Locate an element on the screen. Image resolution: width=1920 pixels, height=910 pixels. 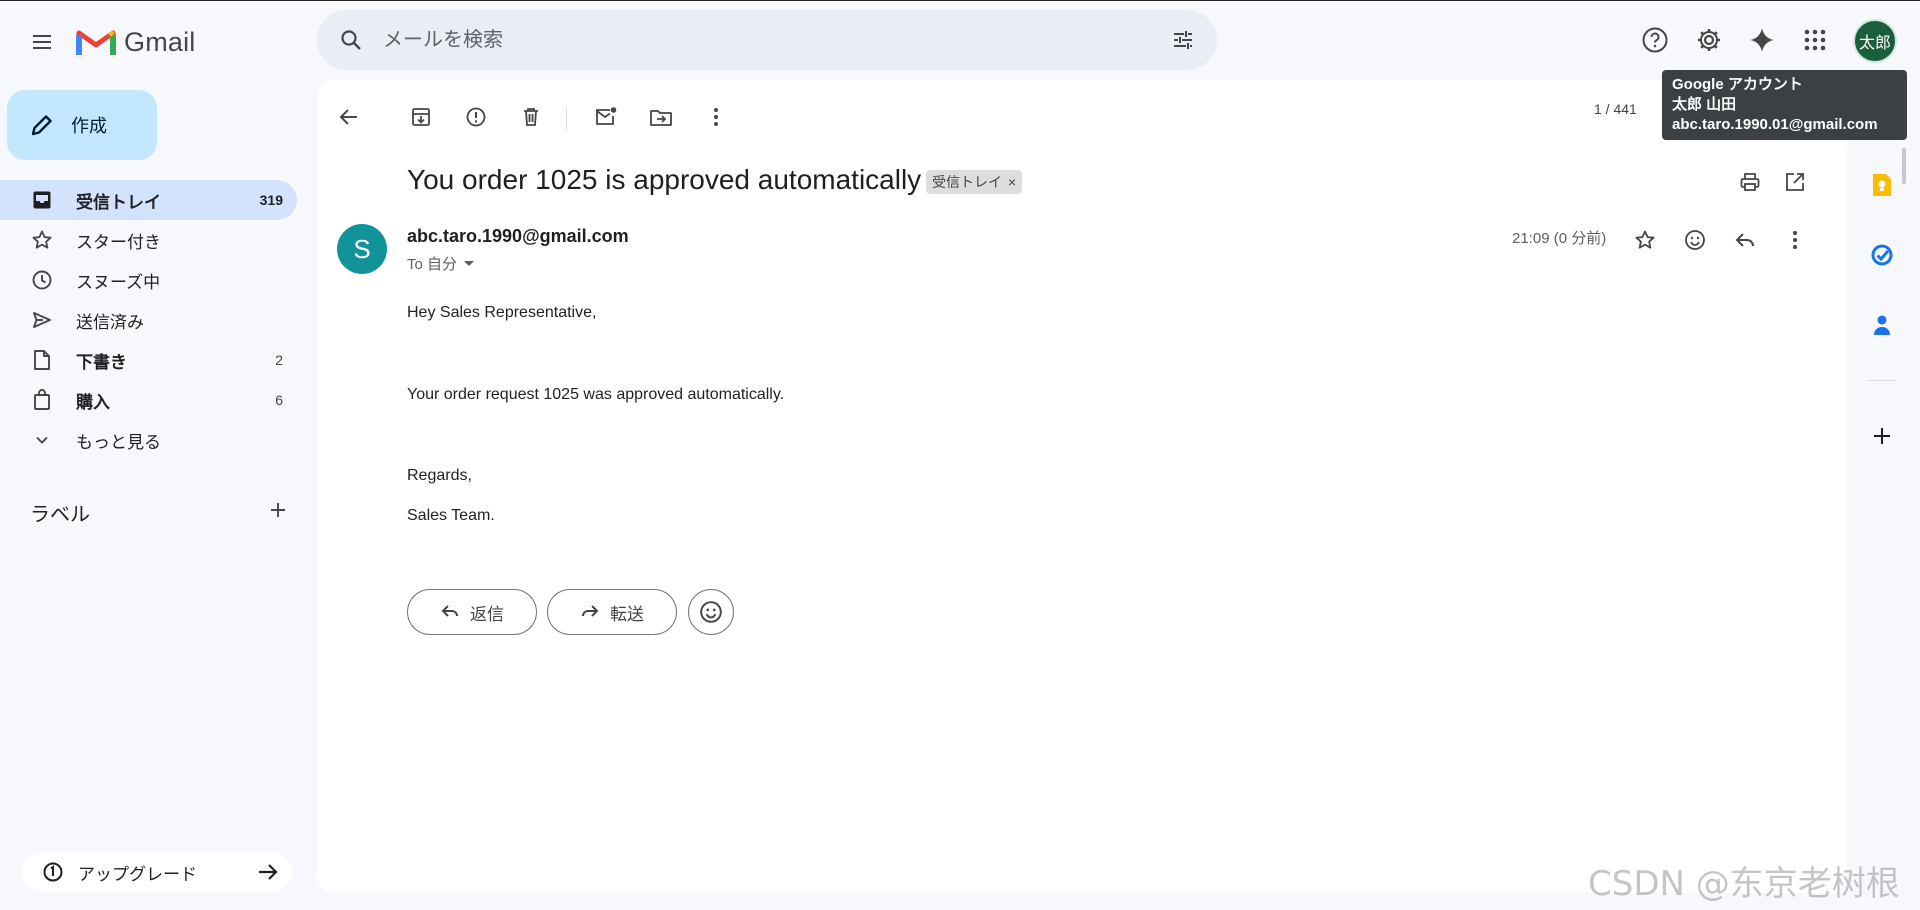
upgrade-label: アップグレード is located at coordinates (137, 874).